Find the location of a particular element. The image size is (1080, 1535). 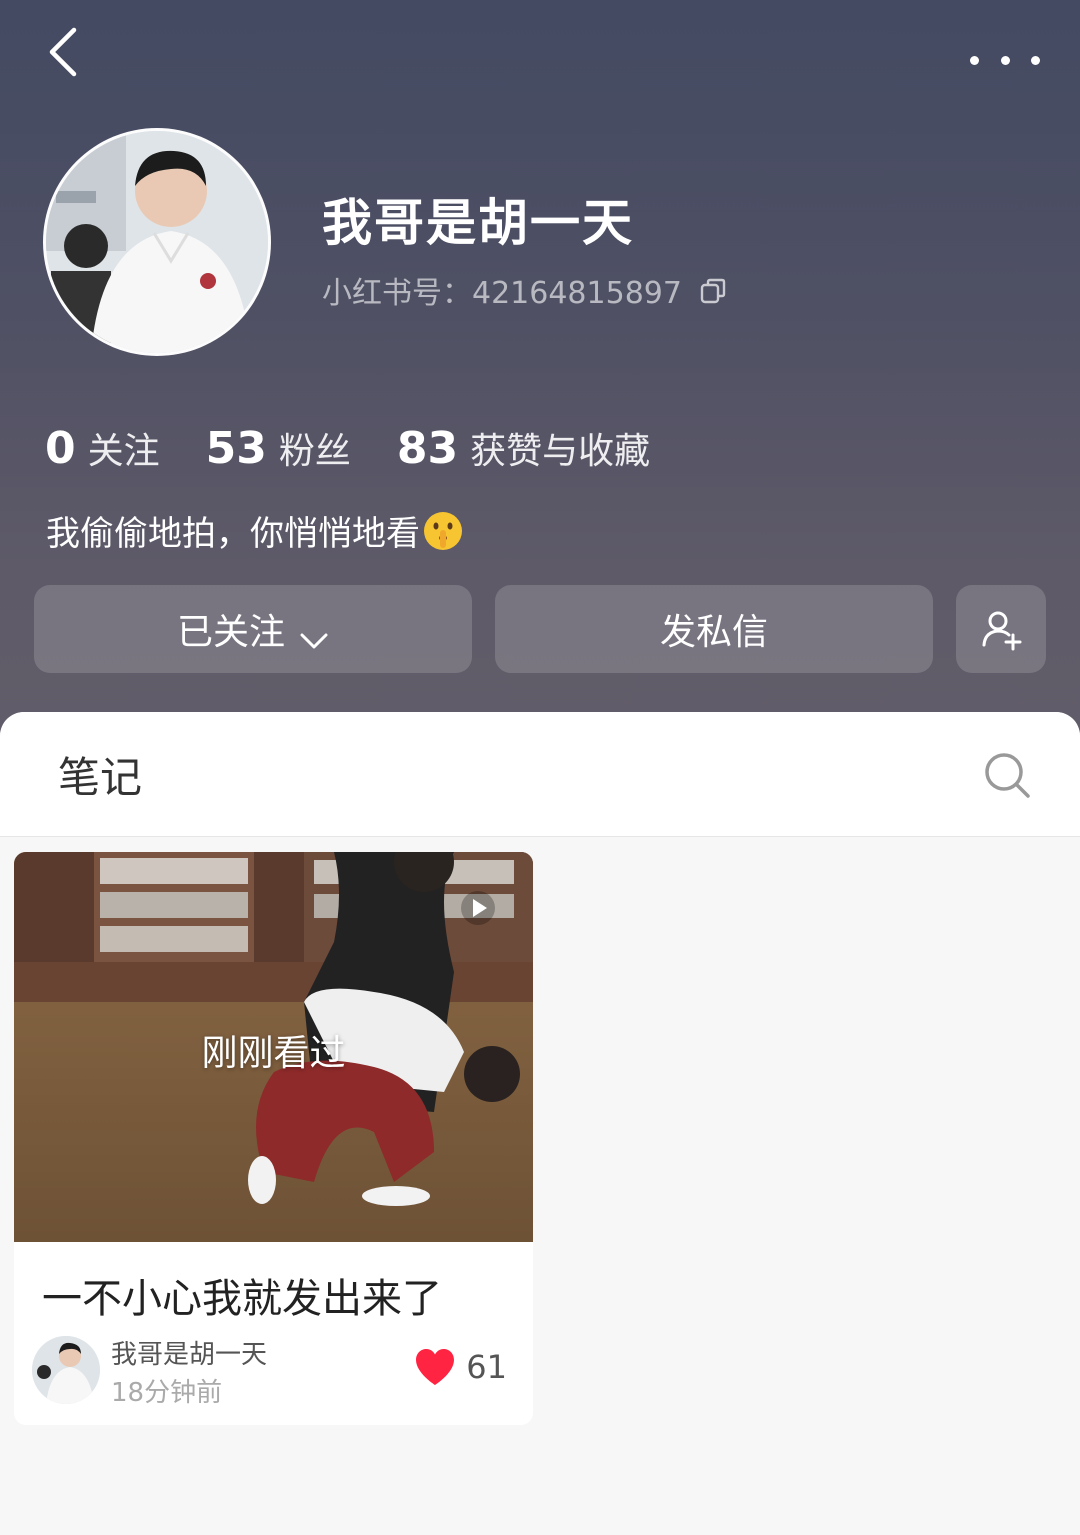

back-button is located at coordinates (67, 52).